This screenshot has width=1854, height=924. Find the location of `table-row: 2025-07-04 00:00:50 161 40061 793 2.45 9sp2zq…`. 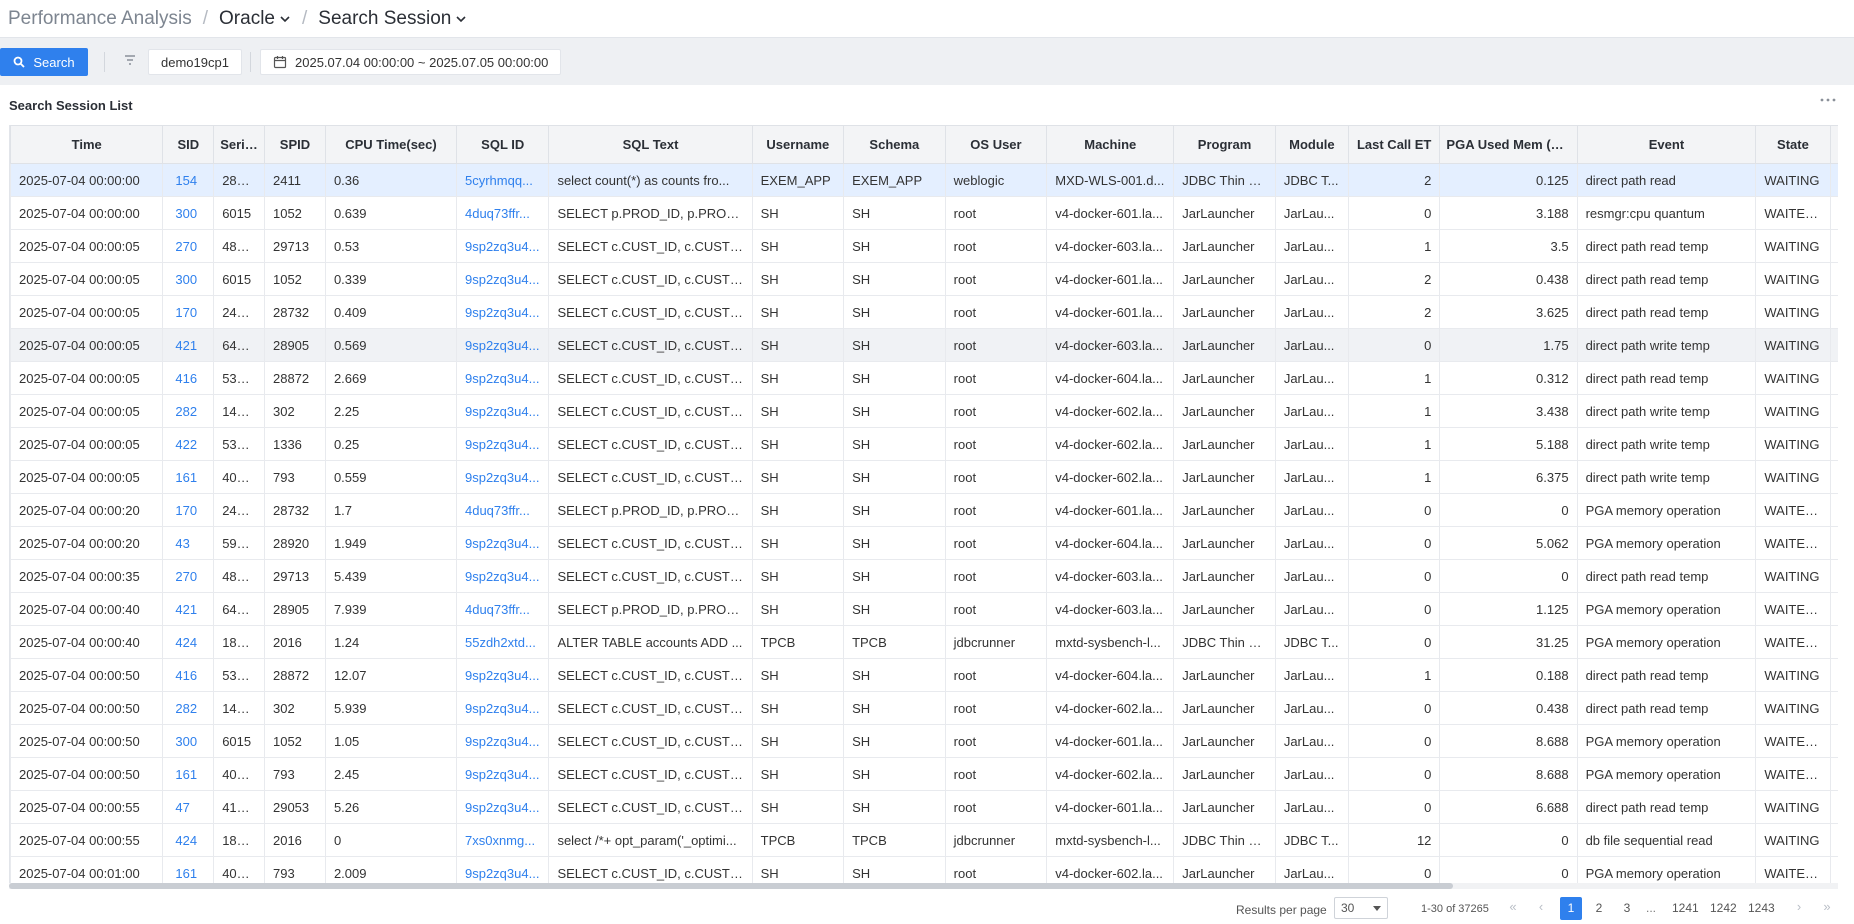

table-row: 2025-07-04 00:00:50 161 40061 793 2.45 9sp2zq… is located at coordinates (924, 774).